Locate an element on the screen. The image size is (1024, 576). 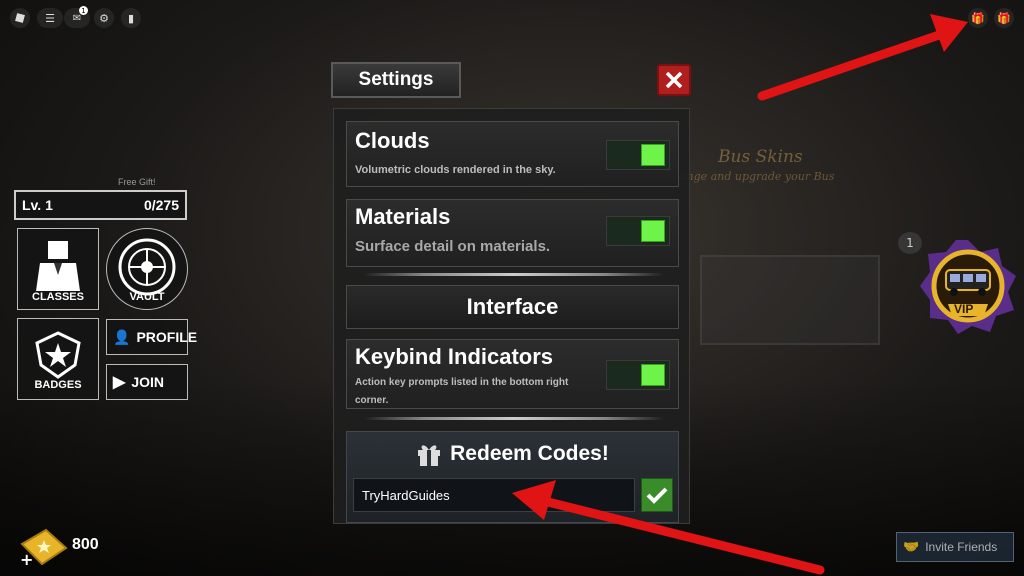
invite-friends-button: 🤝 Invite Friends is located at coordinates (955, 547).